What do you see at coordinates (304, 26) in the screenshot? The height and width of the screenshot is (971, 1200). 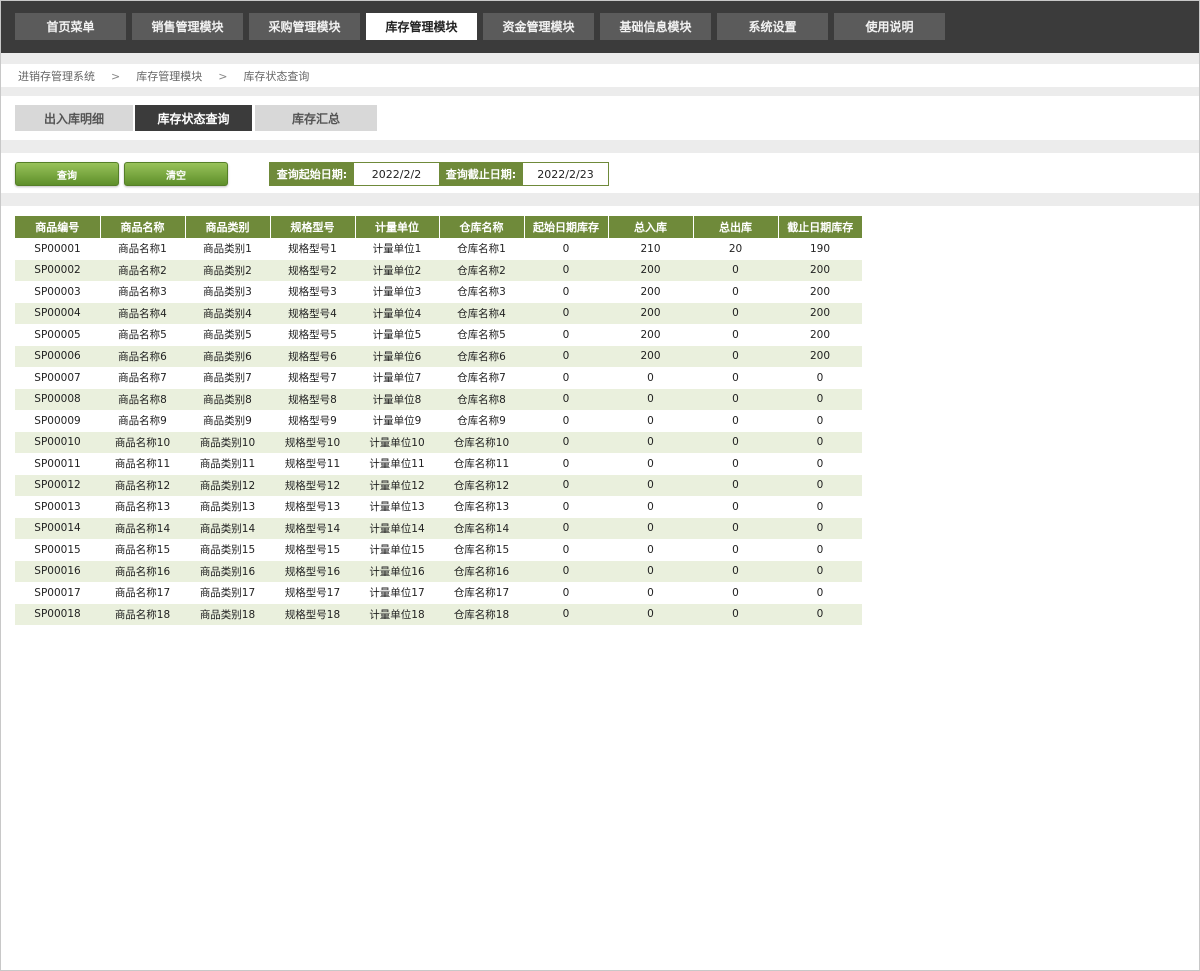 I see `nav-item-purchase: 采购管理模块` at bounding box center [304, 26].